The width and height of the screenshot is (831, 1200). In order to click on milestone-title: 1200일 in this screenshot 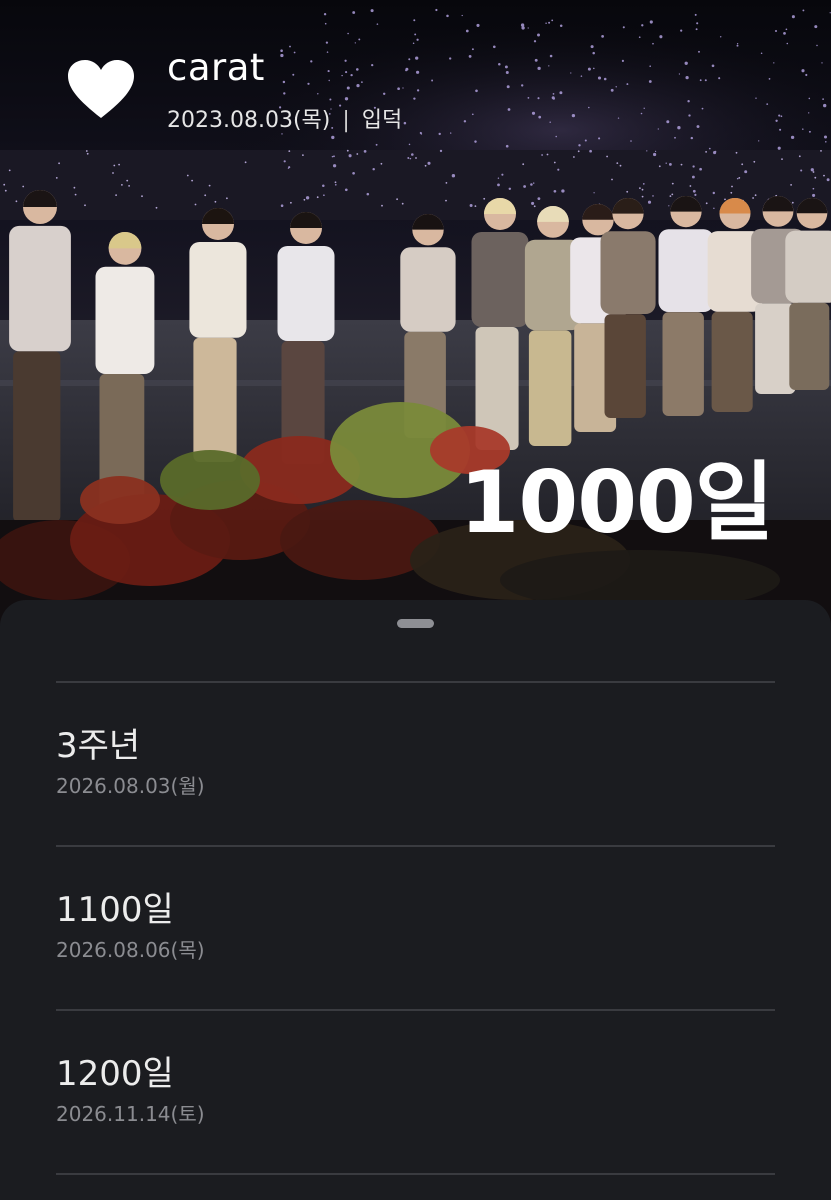, I will do `click(115, 1074)`.